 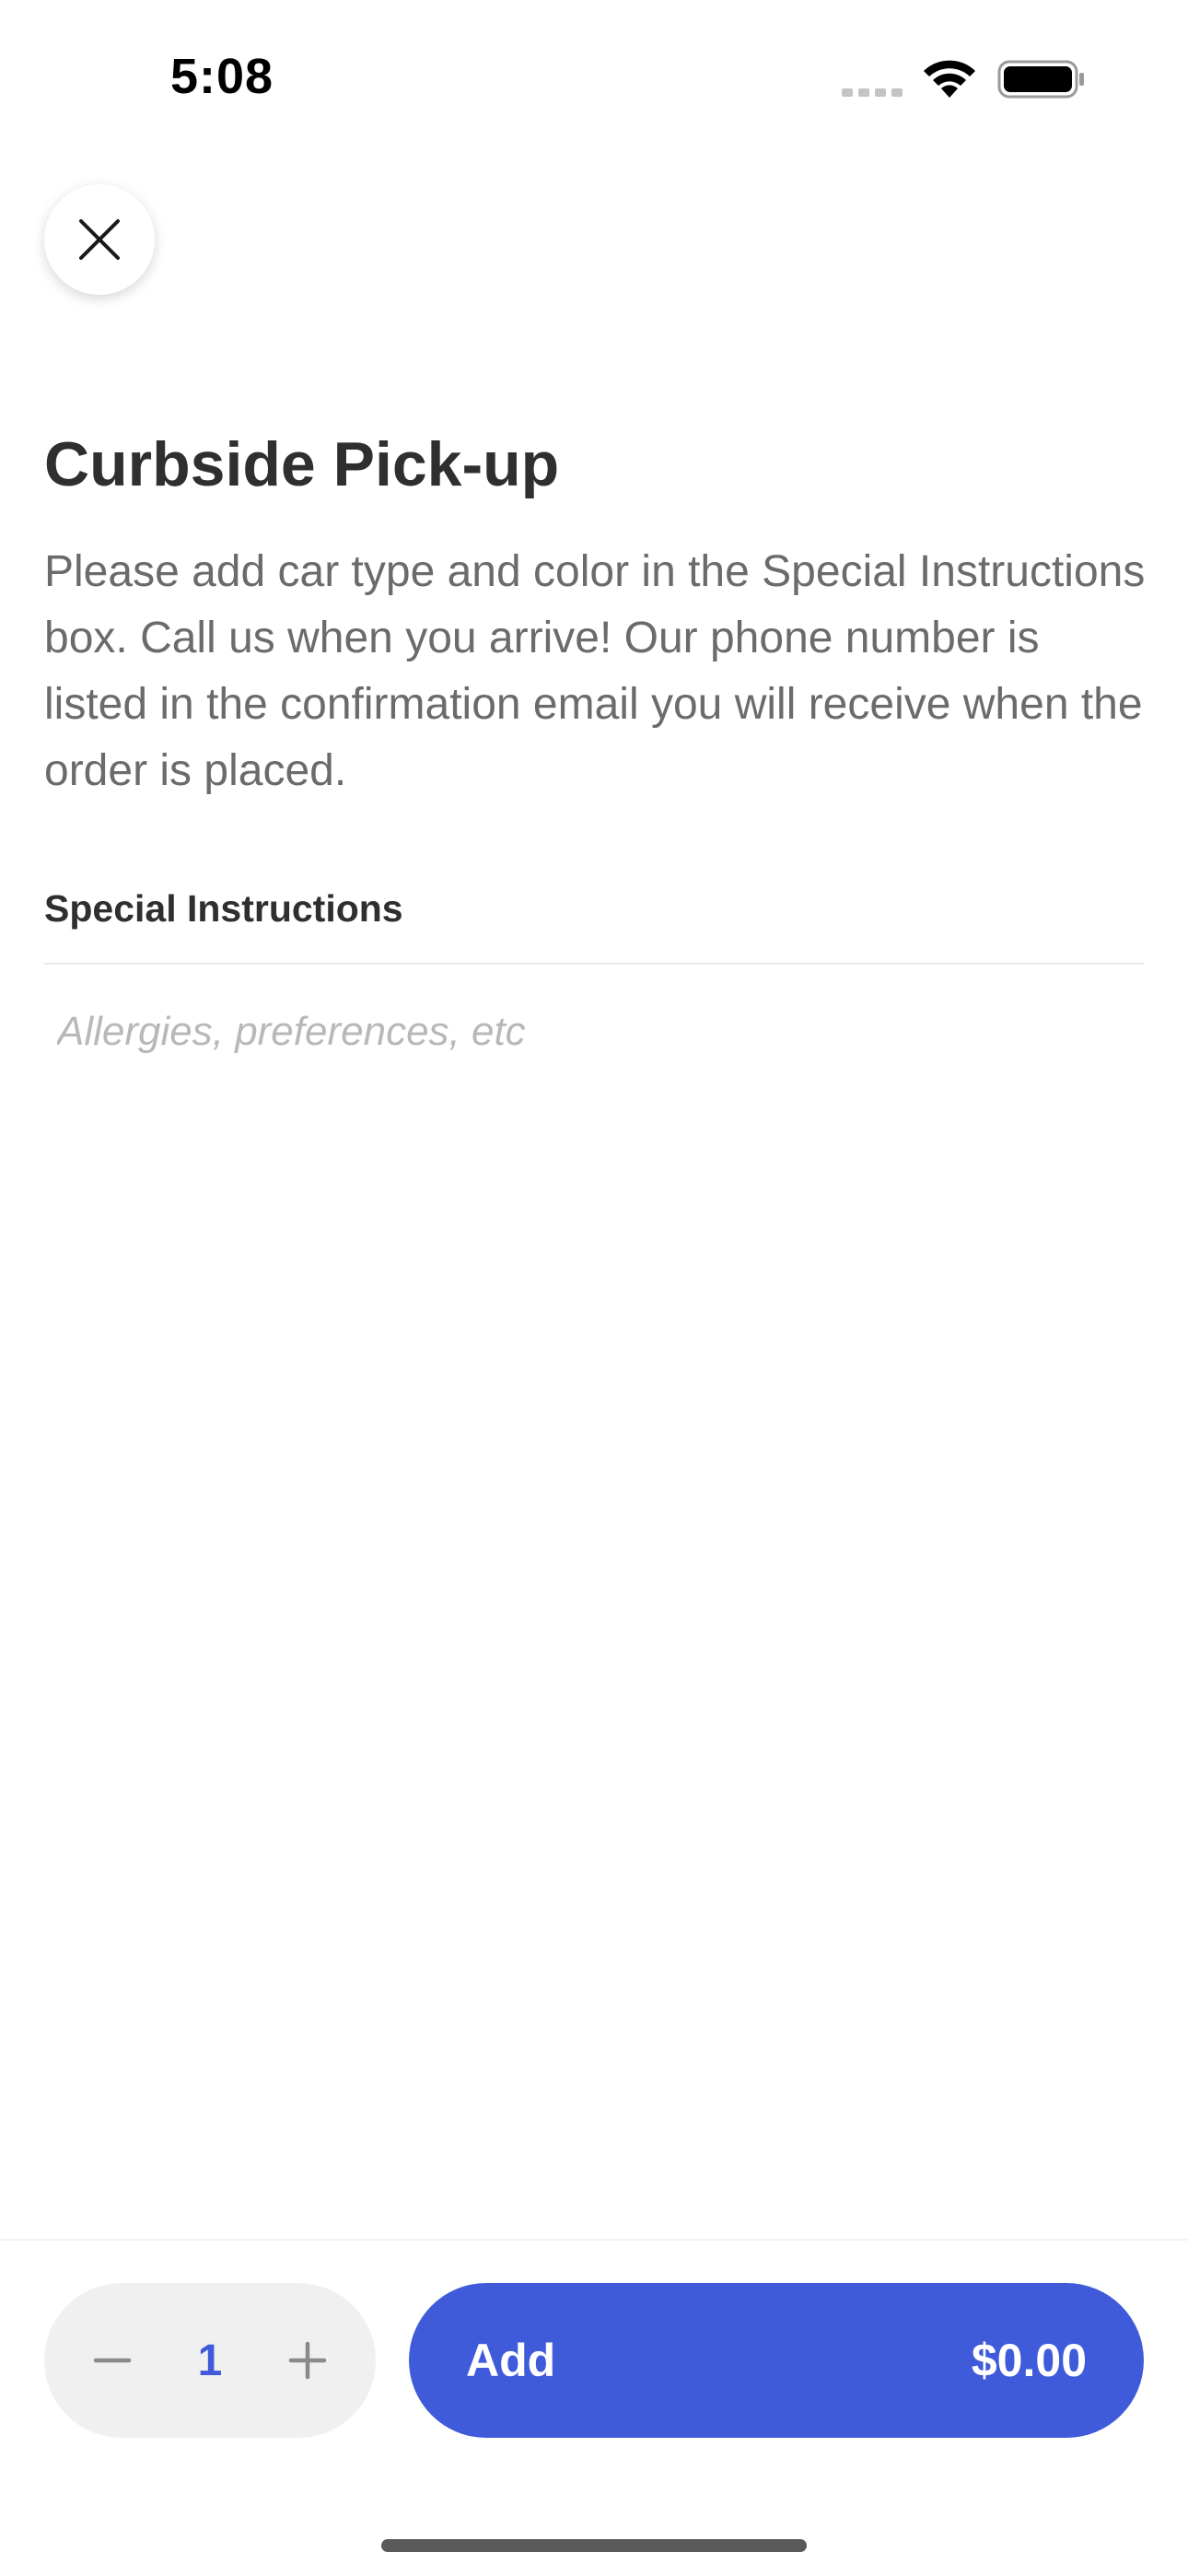 I want to click on status-bar: 5:08, so click(x=594, y=78).